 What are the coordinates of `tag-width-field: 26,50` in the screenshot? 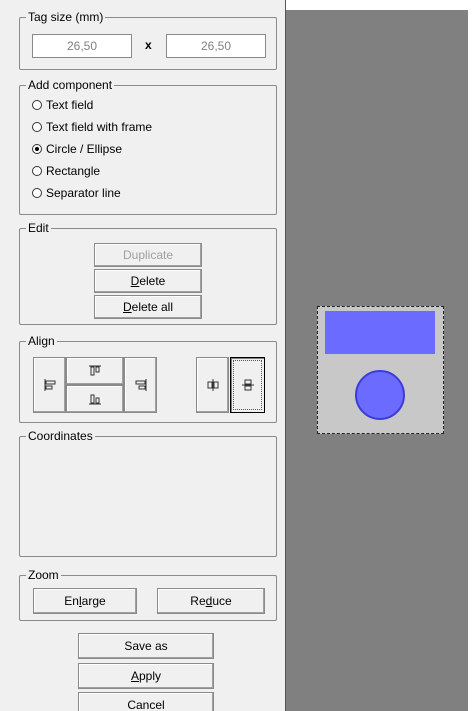 It's located at (82, 46).